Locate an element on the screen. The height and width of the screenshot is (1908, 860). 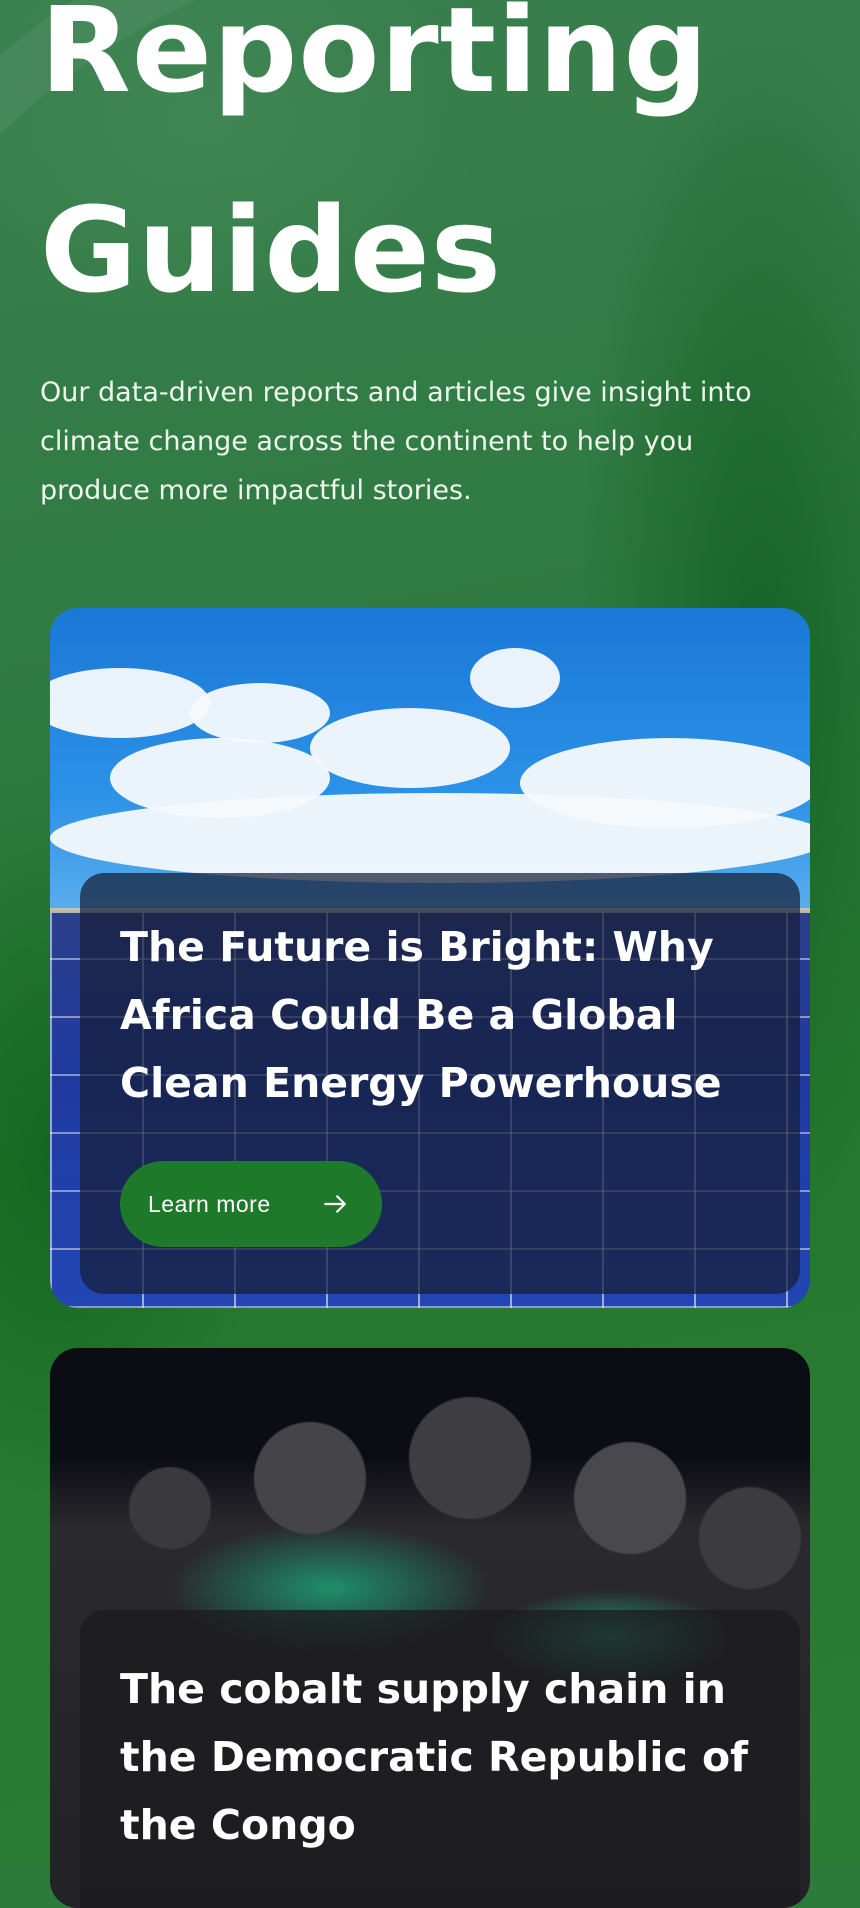
page-title: Reporting Guides is located at coordinates (374, 159).